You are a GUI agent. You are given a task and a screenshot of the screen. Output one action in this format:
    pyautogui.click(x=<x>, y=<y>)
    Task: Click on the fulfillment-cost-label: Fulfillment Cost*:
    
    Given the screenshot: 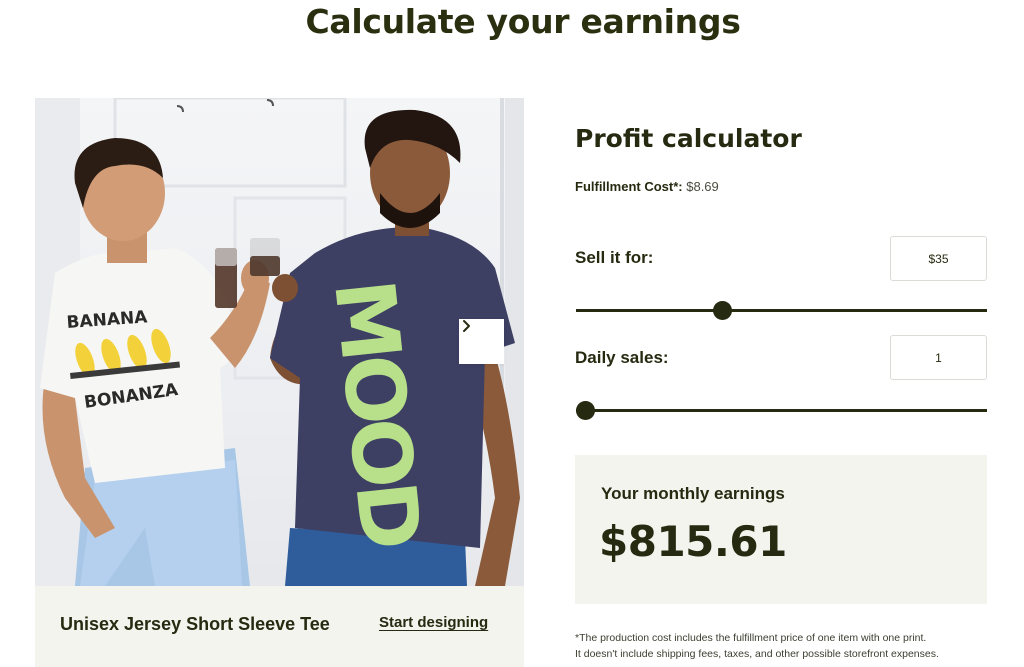 What is the action you would take?
    pyautogui.click(x=629, y=186)
    